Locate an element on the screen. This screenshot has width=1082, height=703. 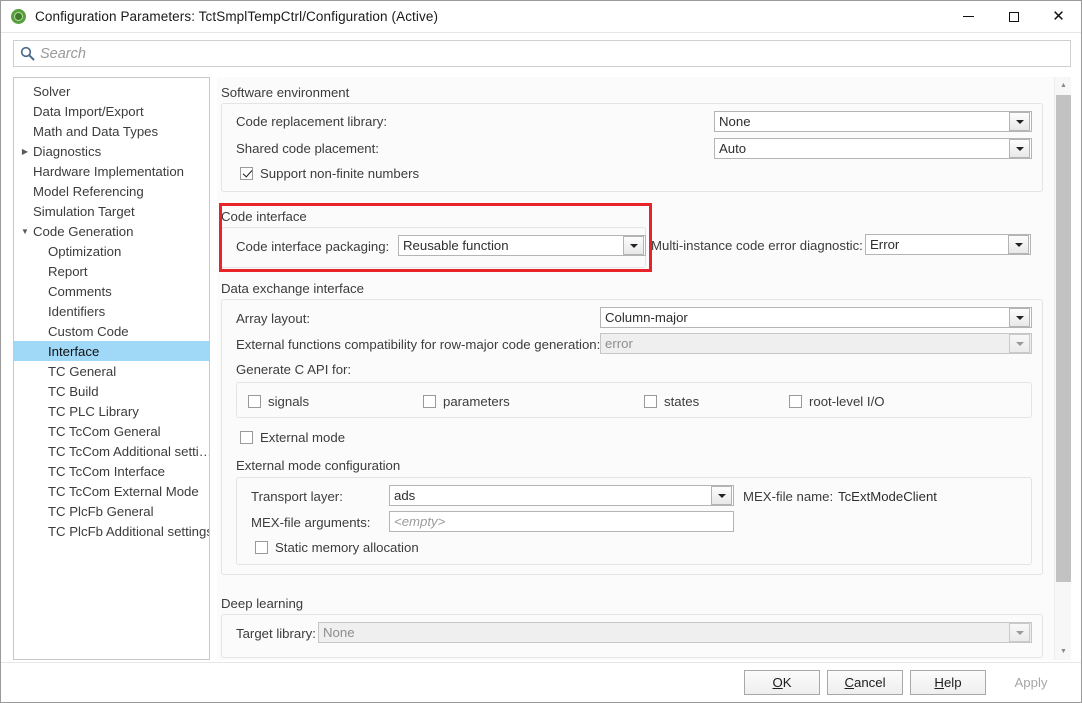
maximize-icon is located at coordinates (1013, 16).